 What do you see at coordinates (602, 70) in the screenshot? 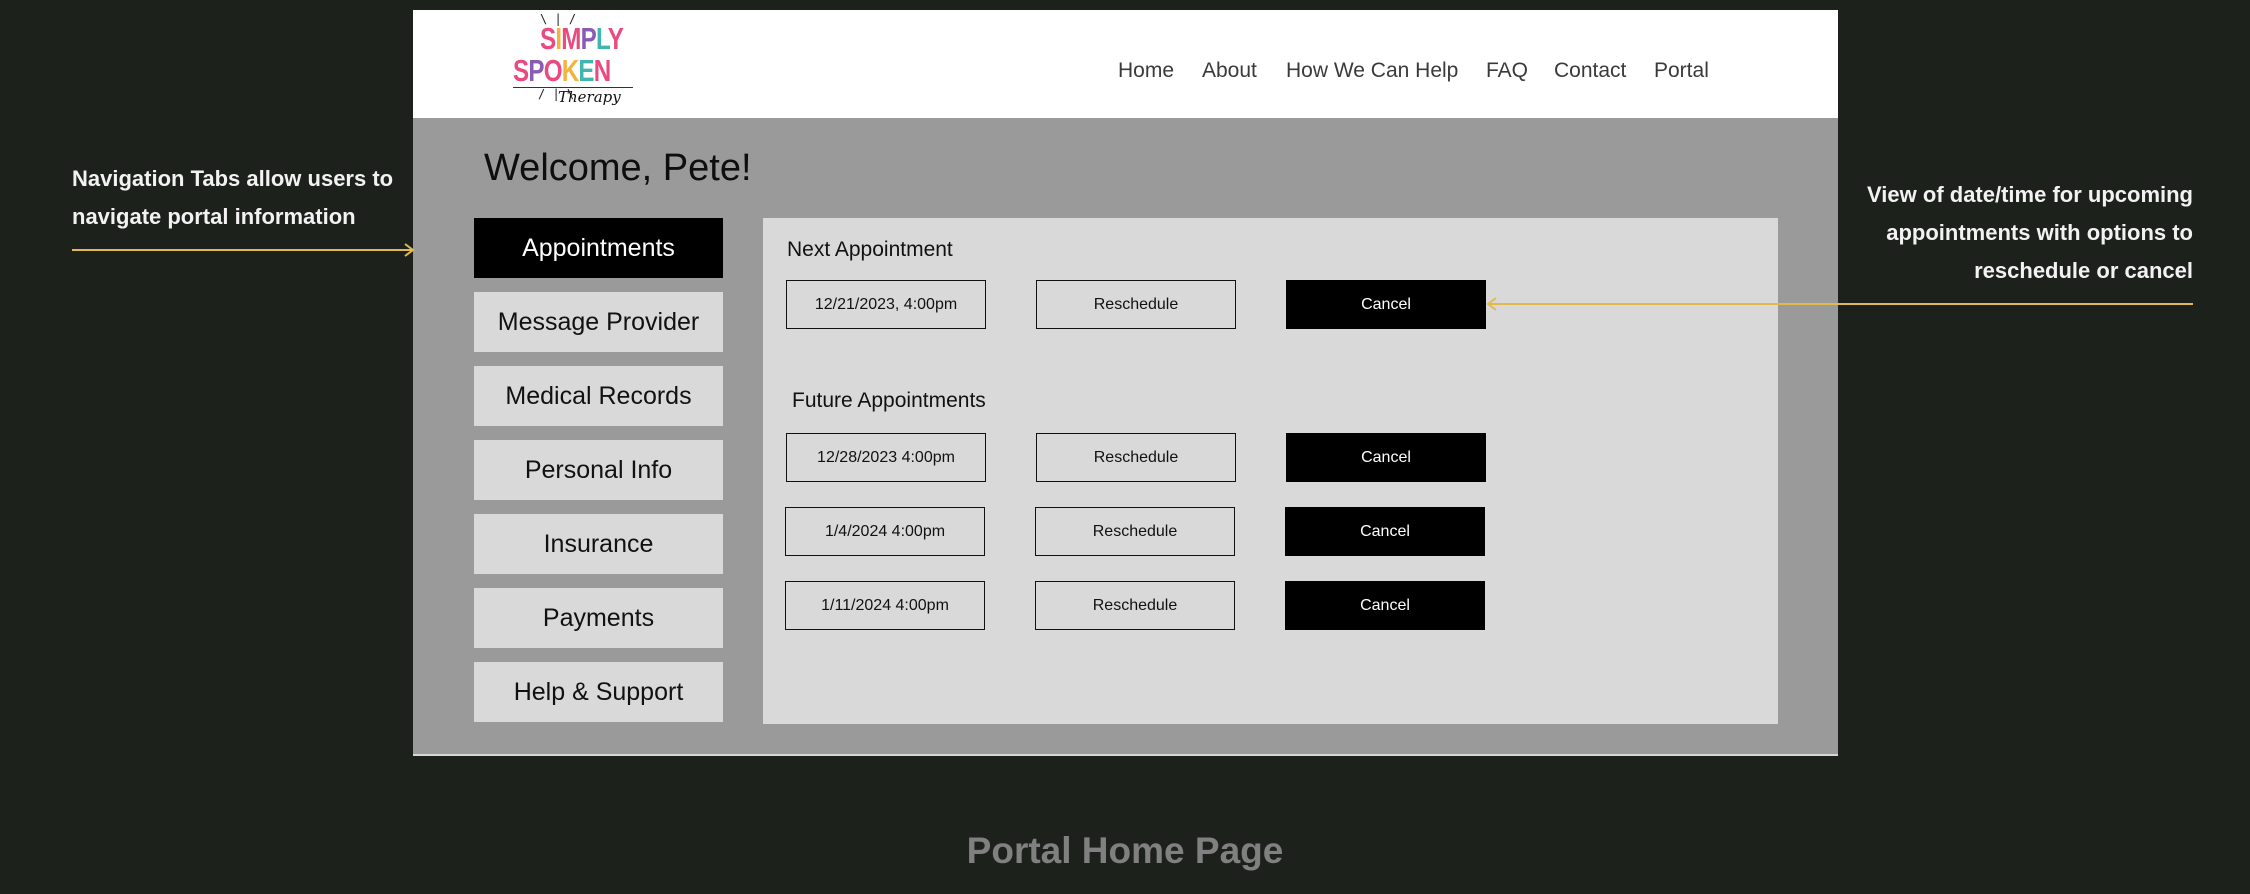
I see `logo-letter: N` at bounding box center [602, 70].